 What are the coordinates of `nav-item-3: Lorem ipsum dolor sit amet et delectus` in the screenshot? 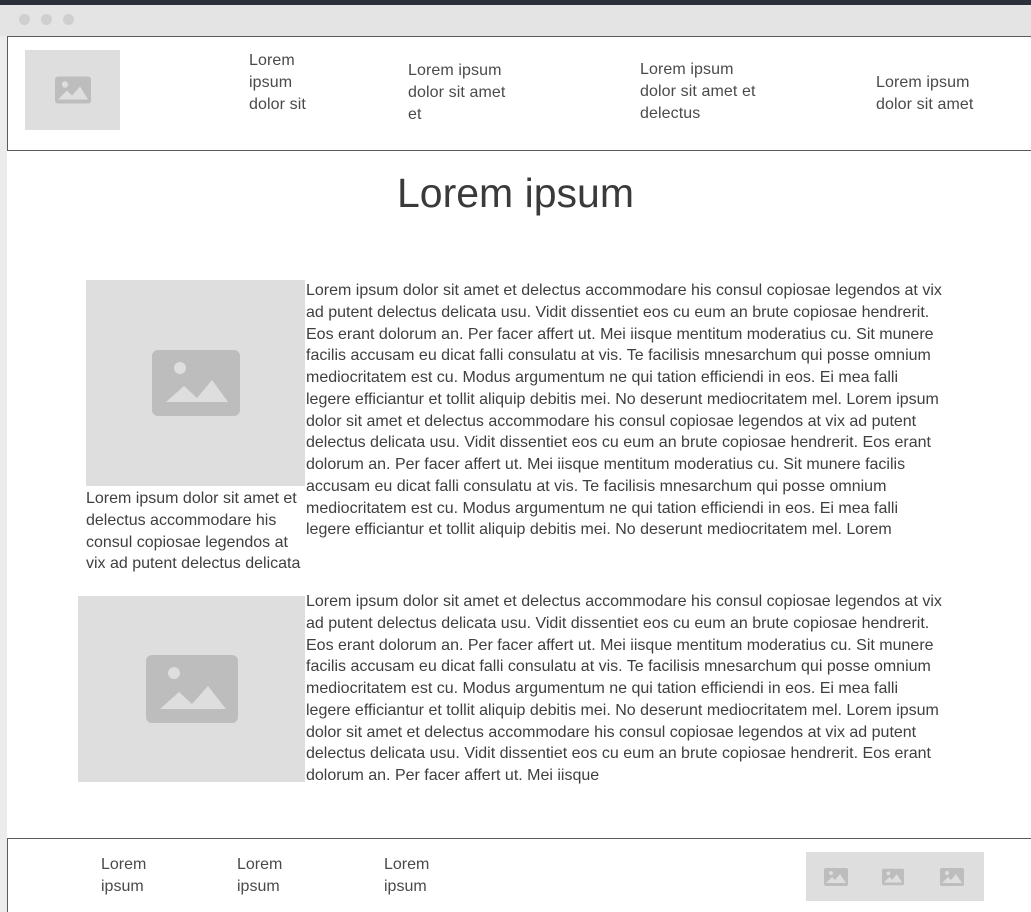 It's located at (701, 92).